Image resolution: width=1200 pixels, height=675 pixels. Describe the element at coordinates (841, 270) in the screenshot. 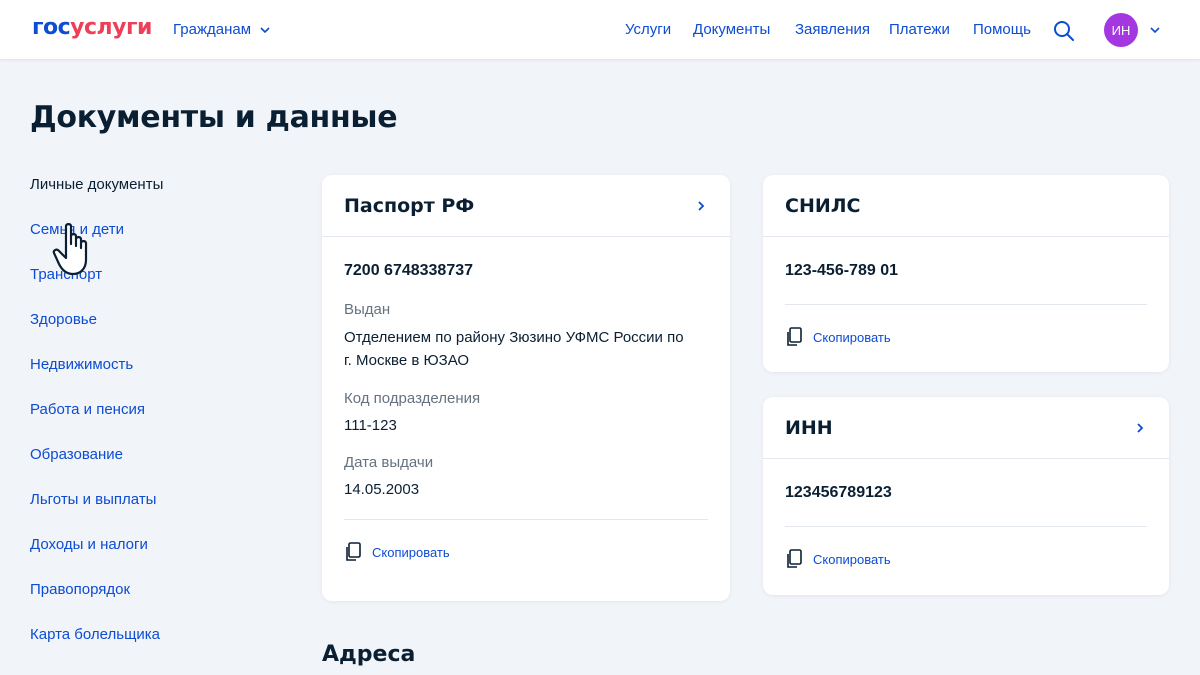

I see `snils-number: 123-456-789 01` at that location.